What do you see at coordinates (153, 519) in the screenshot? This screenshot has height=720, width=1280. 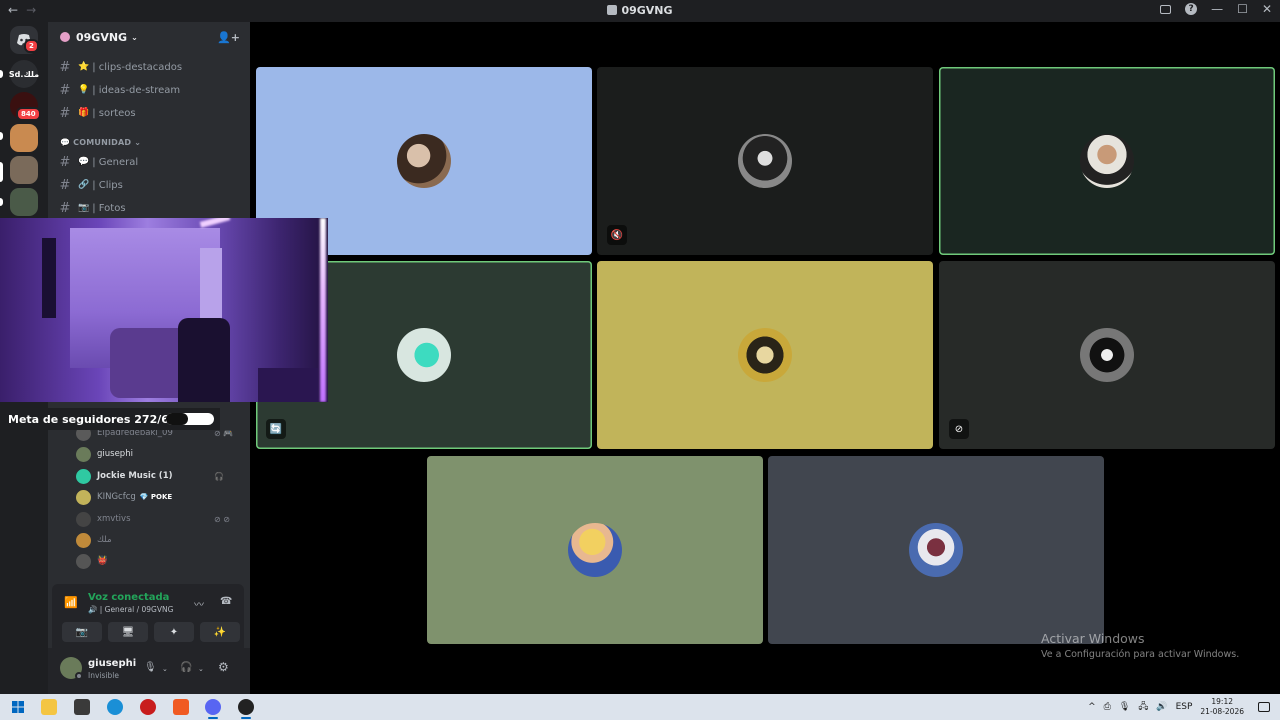 I see `voice-member: xmvtivs ⊘ ⊘` at bounding box center [153, 519].